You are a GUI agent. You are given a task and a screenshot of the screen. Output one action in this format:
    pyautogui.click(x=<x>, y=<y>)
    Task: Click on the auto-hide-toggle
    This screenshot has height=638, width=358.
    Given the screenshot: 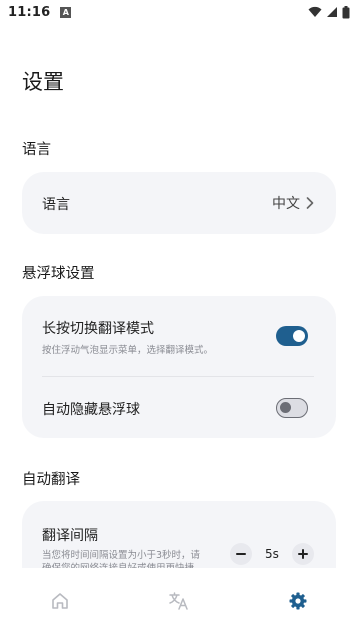 What is the action you would take?
    pyautogui.click(x=292, y=408)
    